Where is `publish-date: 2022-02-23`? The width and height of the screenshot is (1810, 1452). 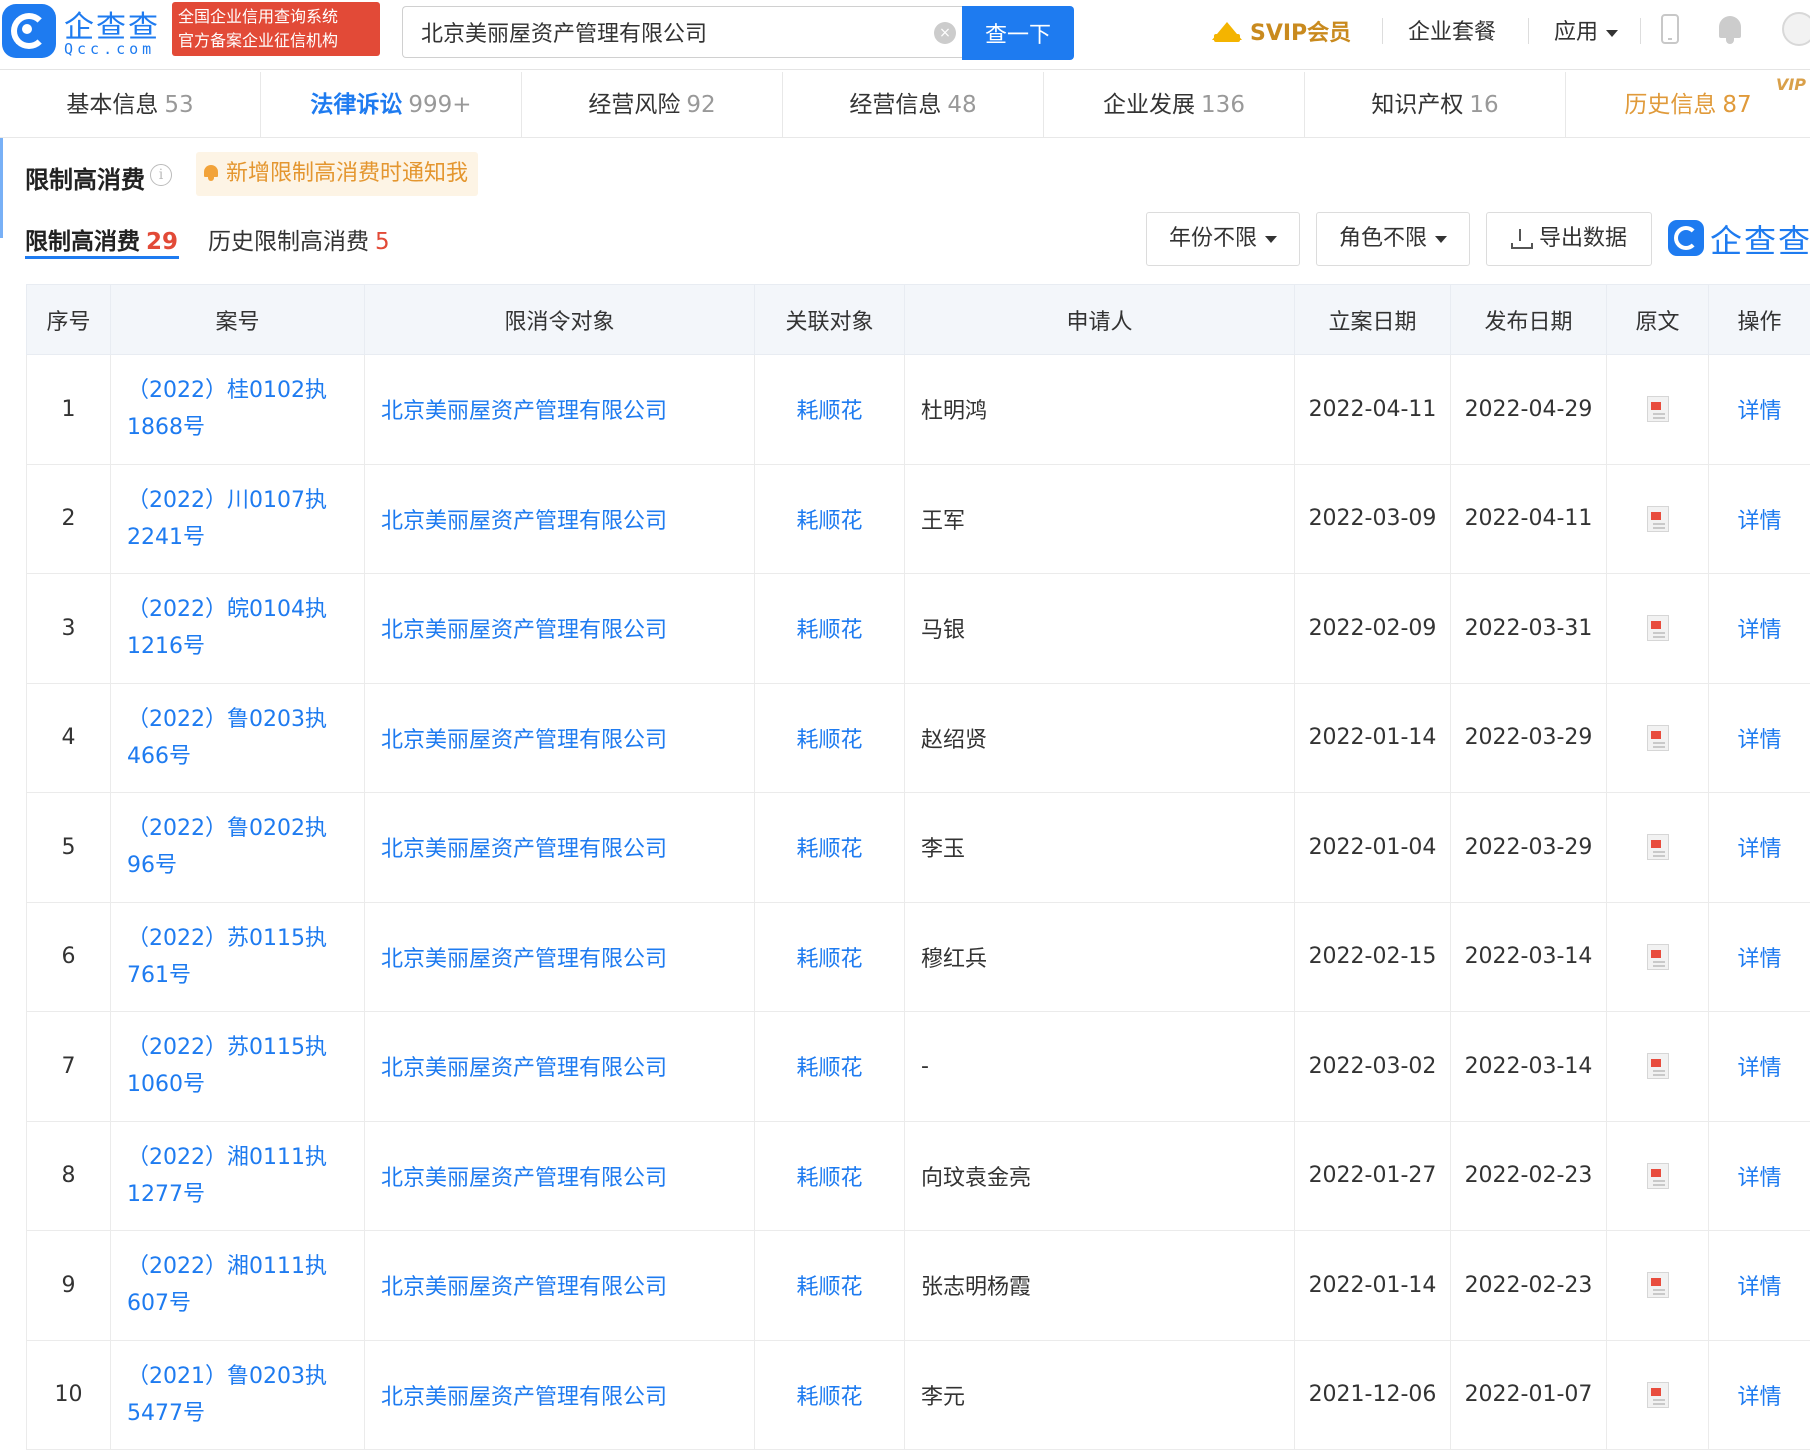
publish-date: 2022-02-23 is located at coordinates (1528, 1285).